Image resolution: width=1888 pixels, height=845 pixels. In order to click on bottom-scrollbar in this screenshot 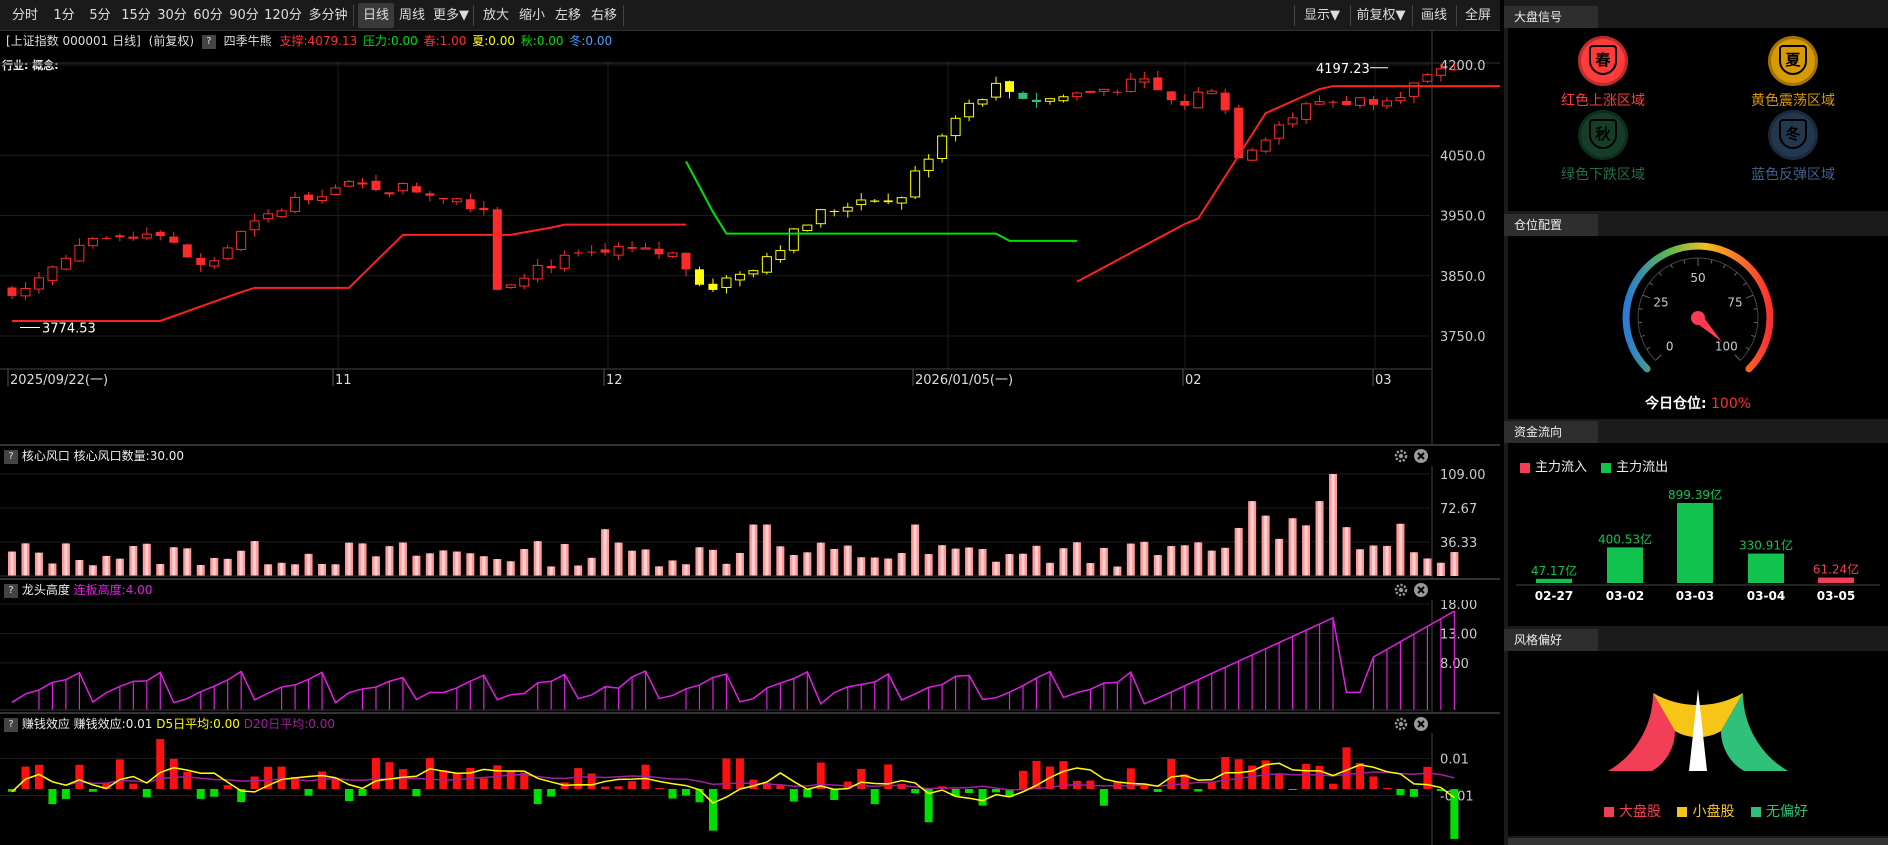, I will do `click(1698, 841)`.